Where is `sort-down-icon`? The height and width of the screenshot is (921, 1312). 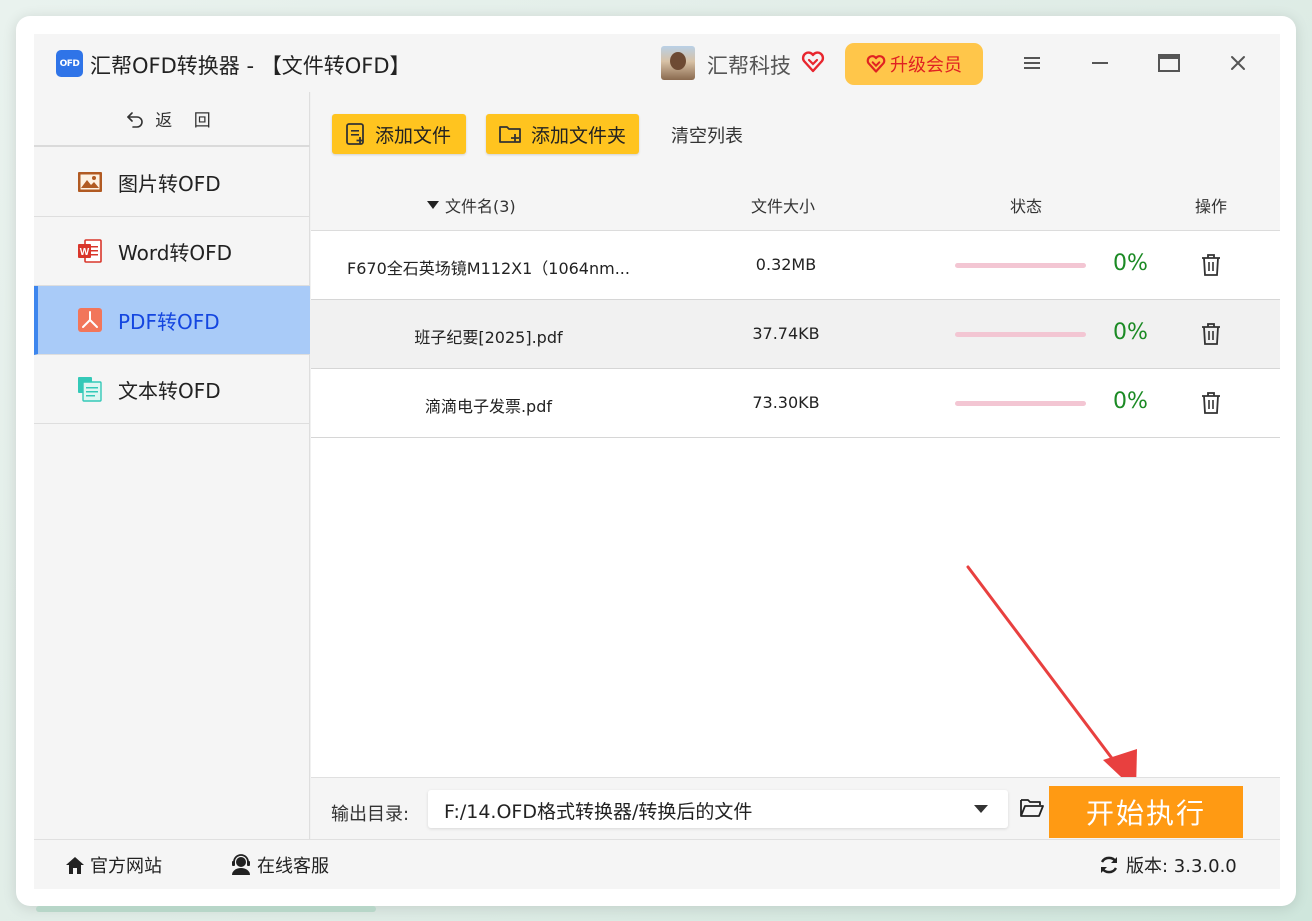 sort-down-icon is located at coordinates (433, 205).